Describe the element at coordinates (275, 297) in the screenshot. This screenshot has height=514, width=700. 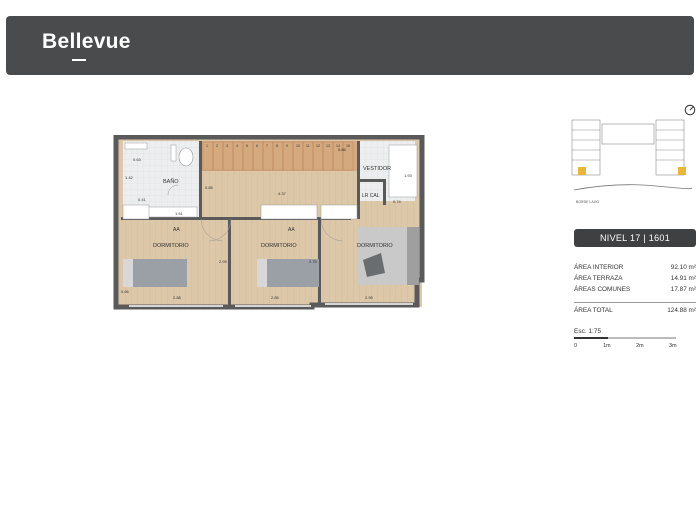
I see `dim-d11: 2.85` at that location.